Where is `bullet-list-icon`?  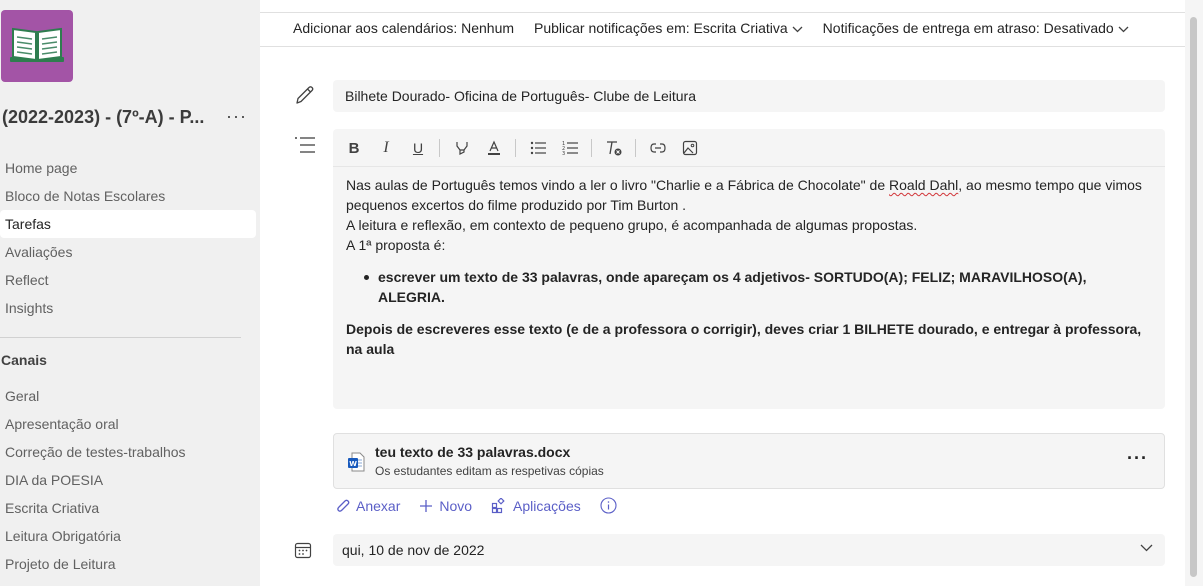
bullet-list-icon is located at coordinates (538, 148).